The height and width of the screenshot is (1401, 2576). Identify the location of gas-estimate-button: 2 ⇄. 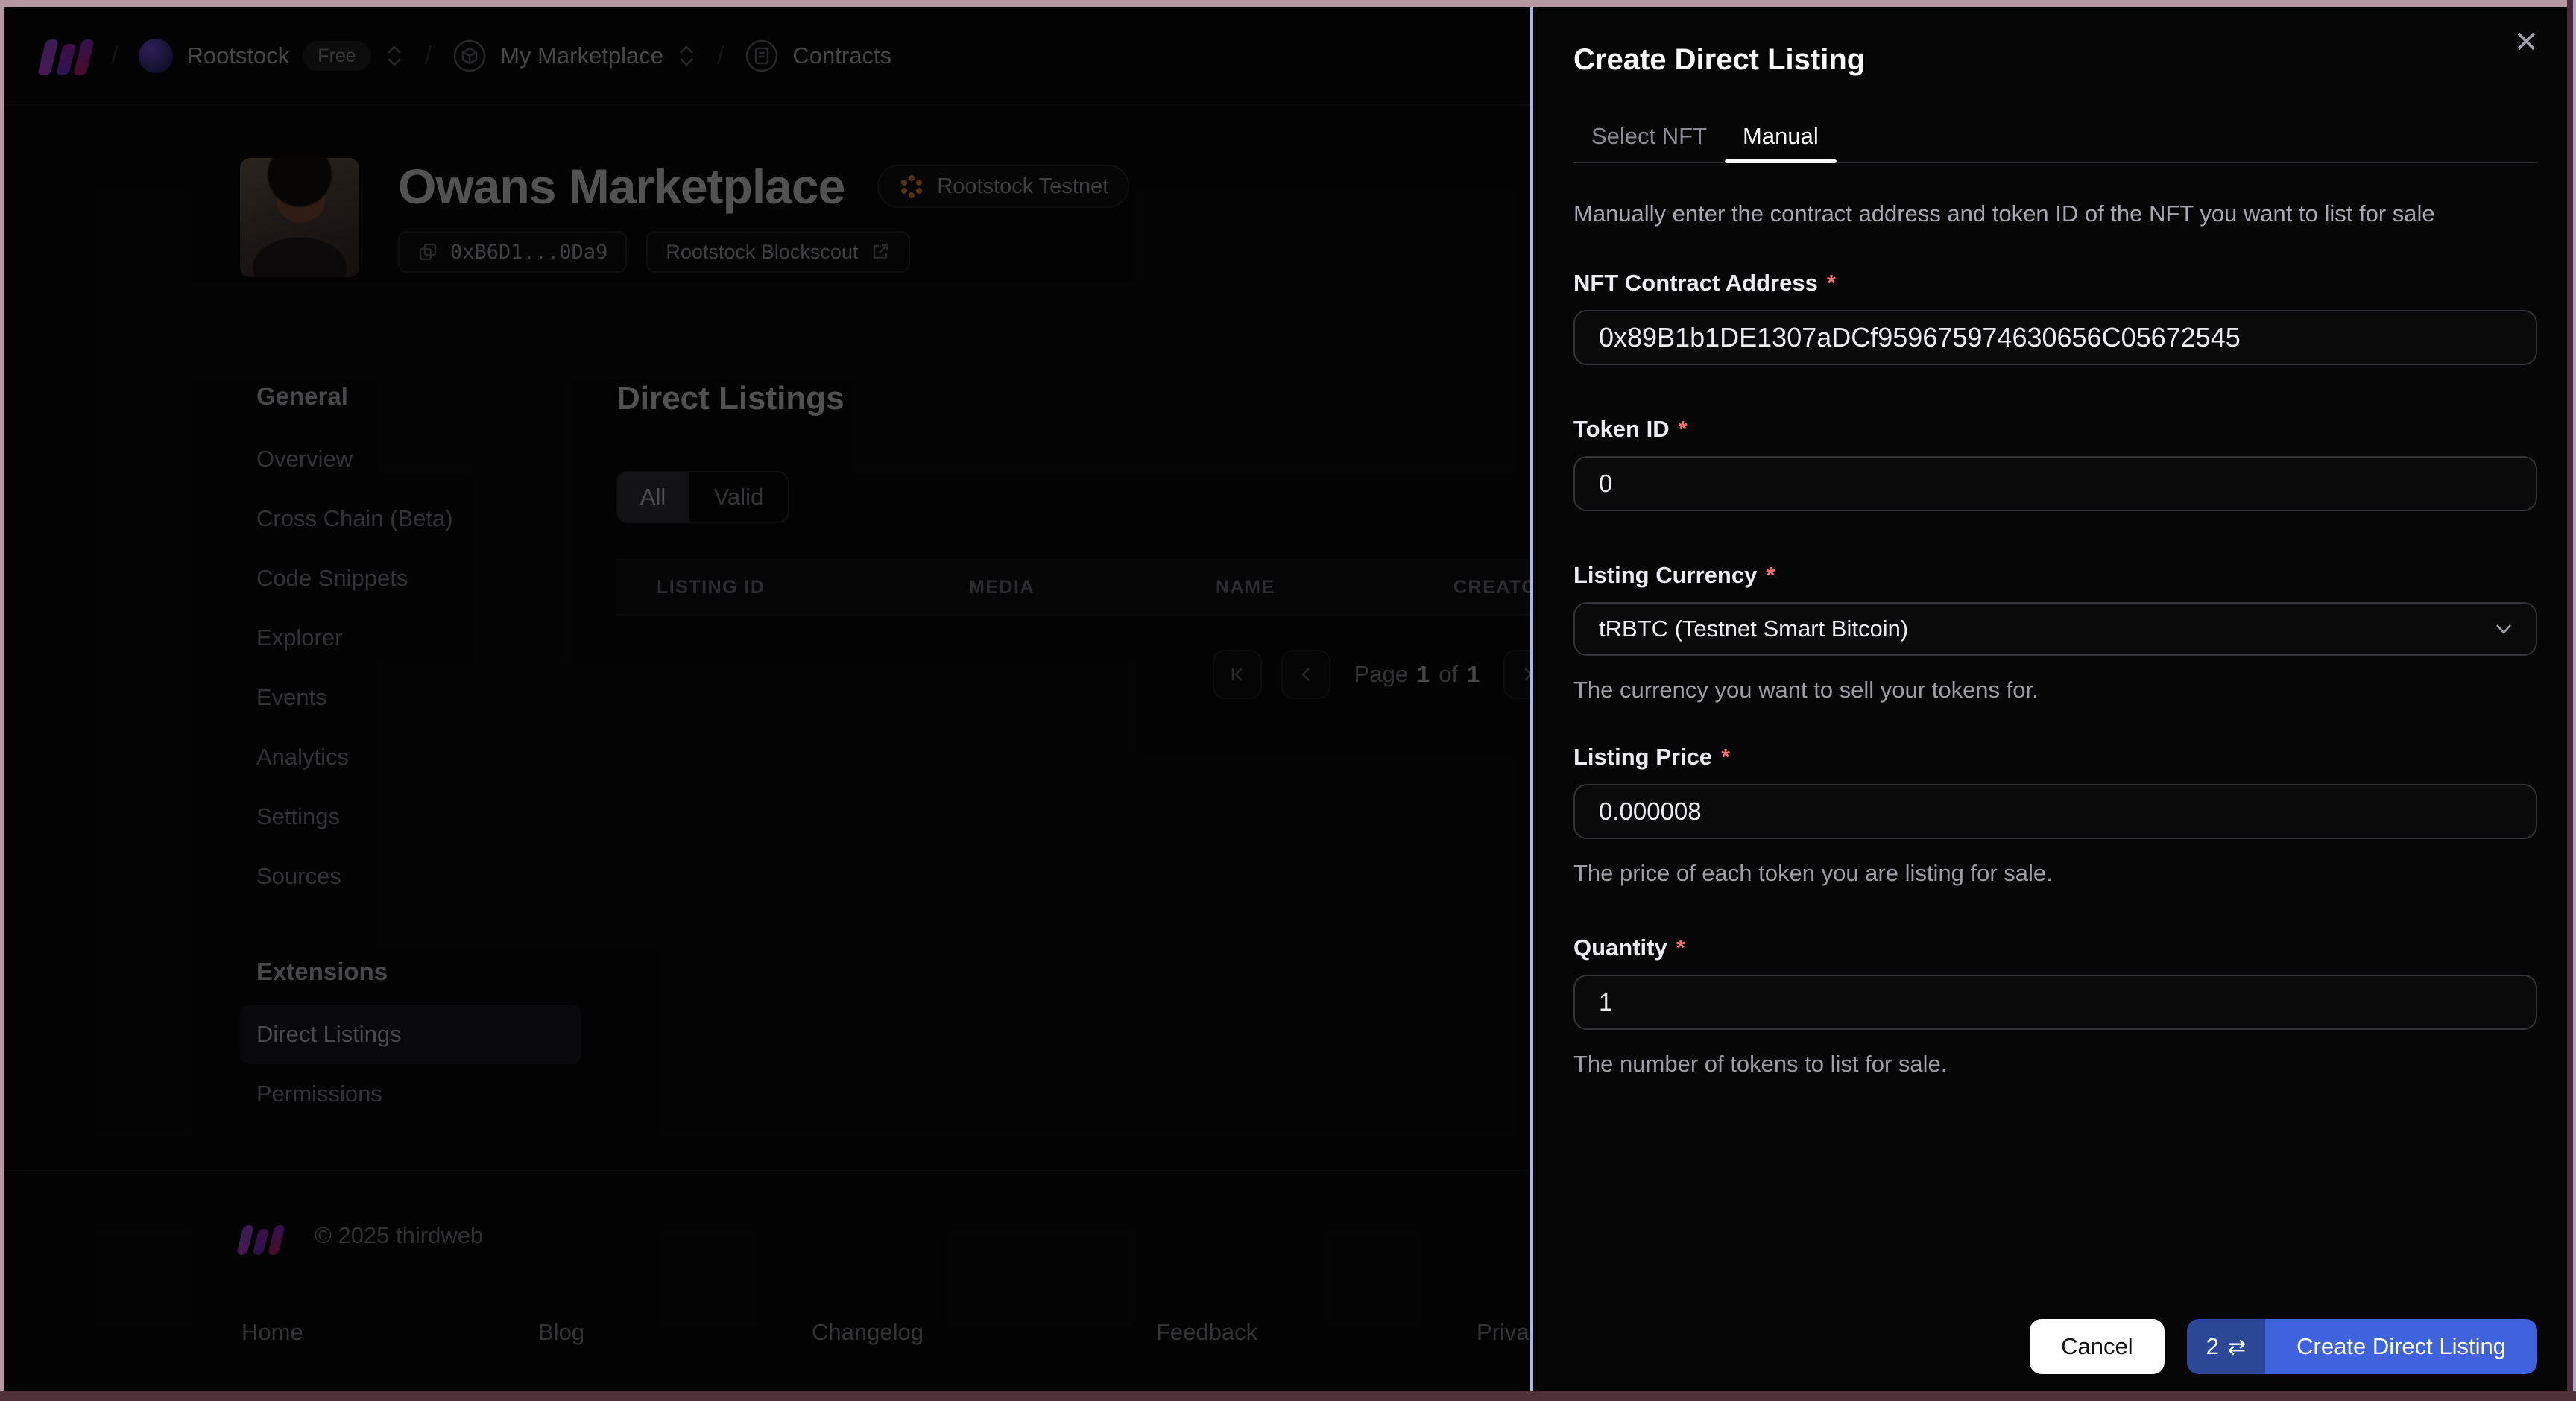
(2226, 1346).